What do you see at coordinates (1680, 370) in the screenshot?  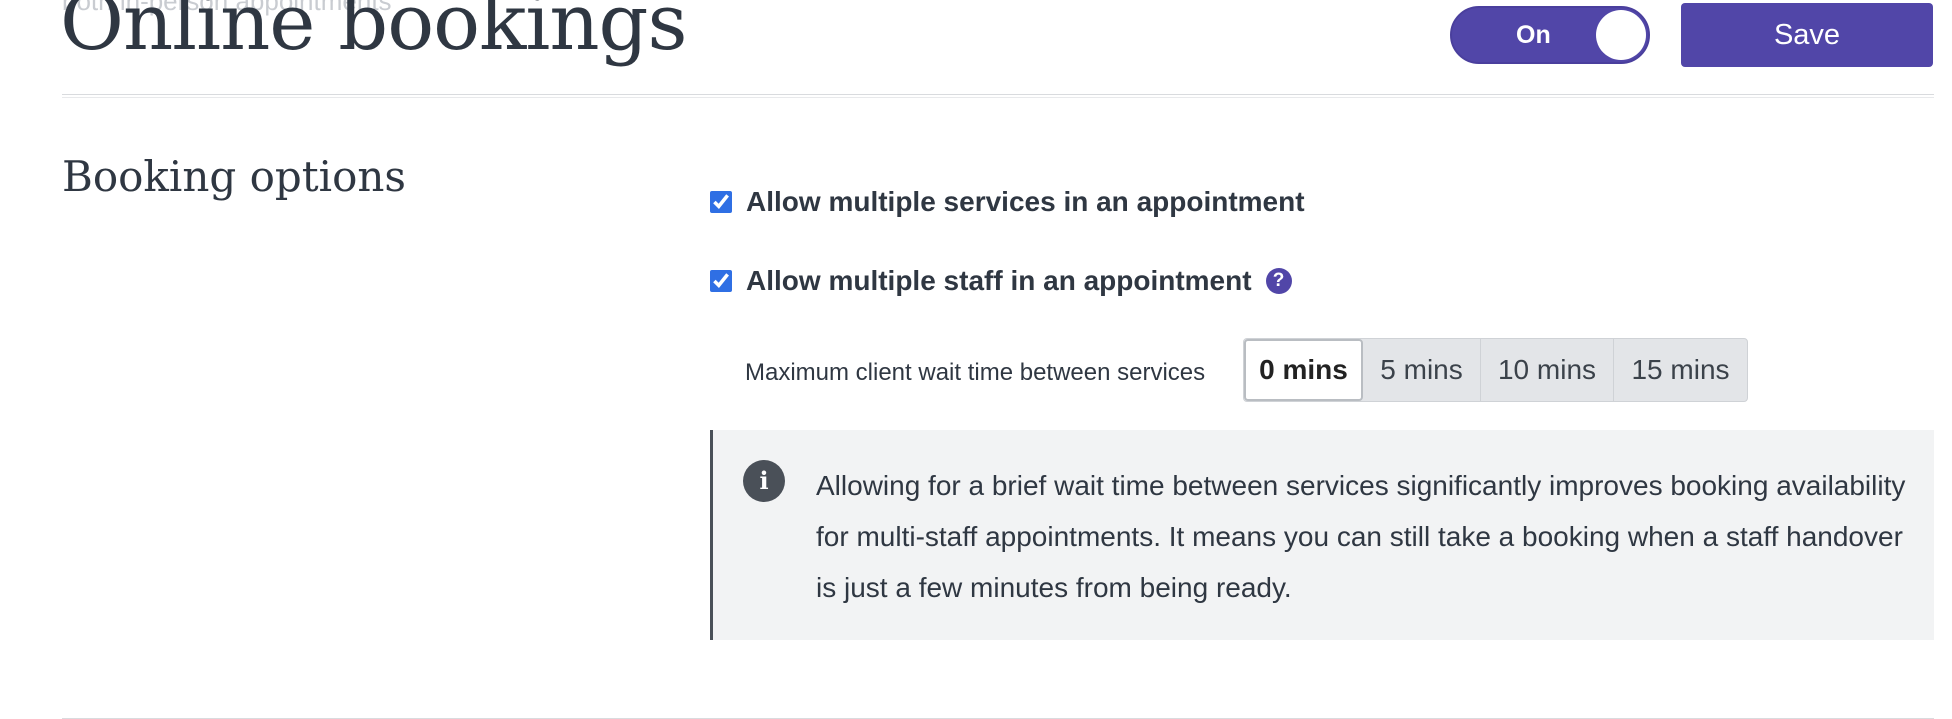 I see `wait-option-15-mins: 15 mins` at bounding box center [1680, 370].